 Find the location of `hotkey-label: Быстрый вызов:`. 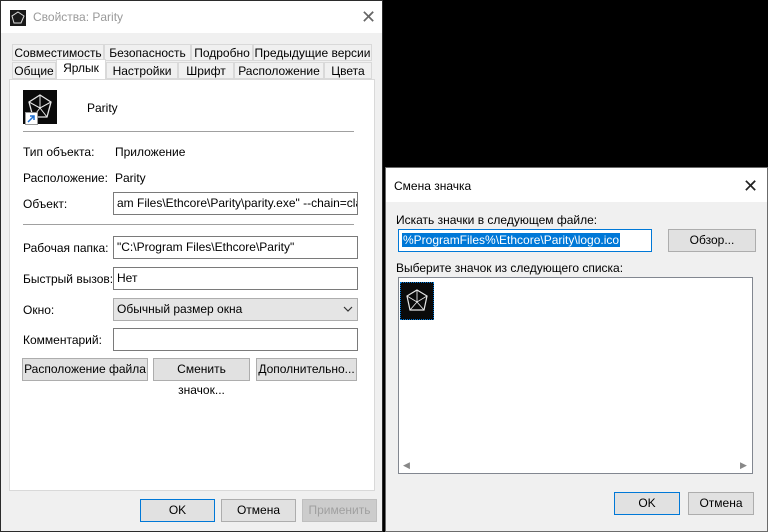

hotkey-label: Быстрый вызов: is located at coordinates (68, 279).